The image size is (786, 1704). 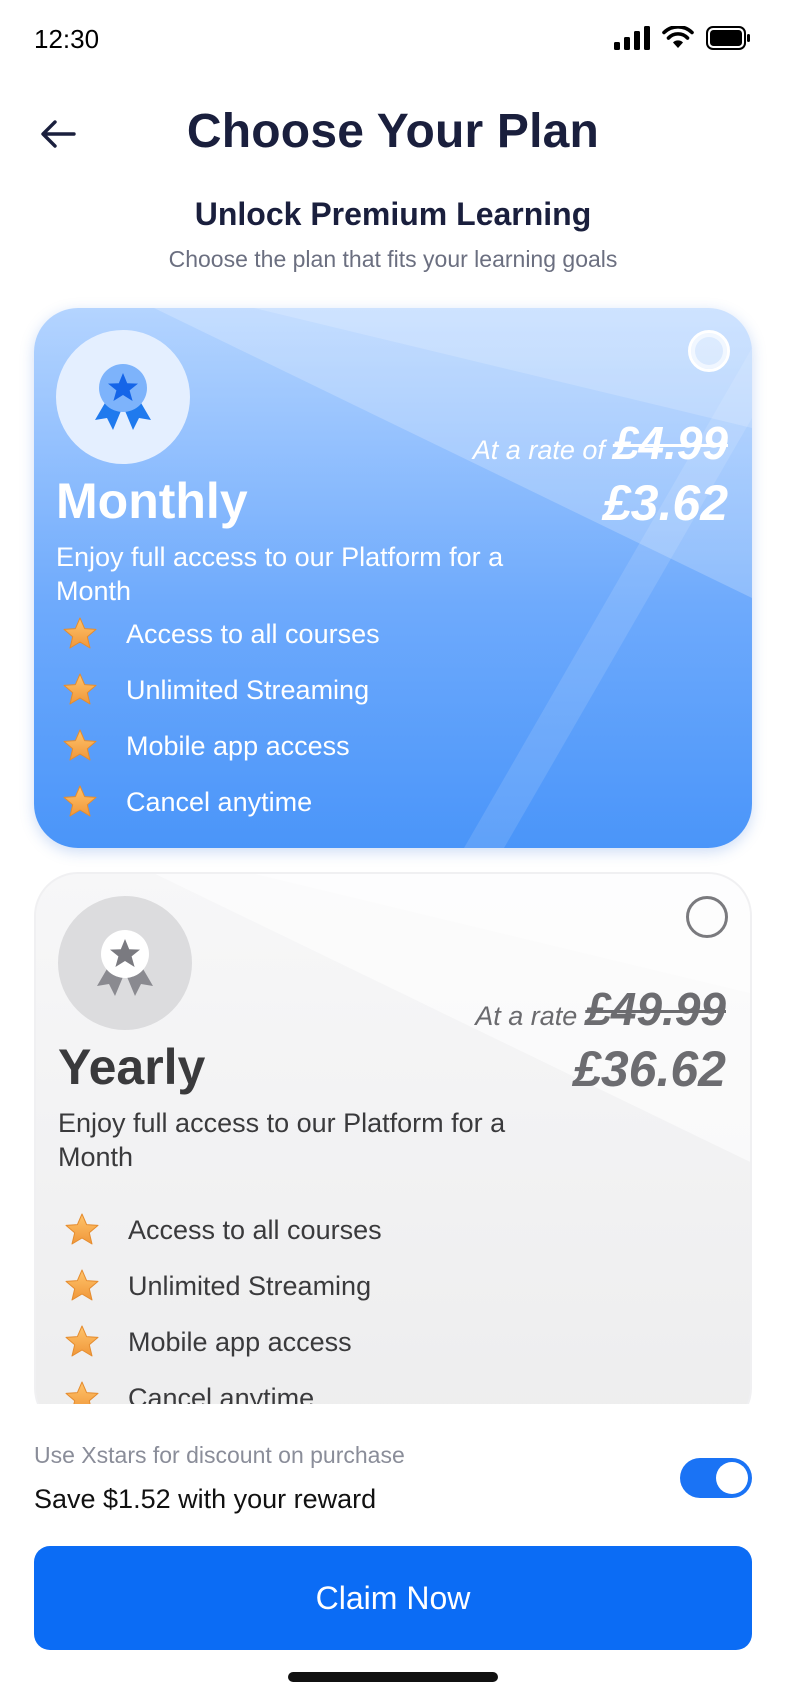 What do you see at coordinates (600, 474) in the screenshot?
I see `price-block: At a rate of £4.99 £3.62` at bounding box center [600, 474].